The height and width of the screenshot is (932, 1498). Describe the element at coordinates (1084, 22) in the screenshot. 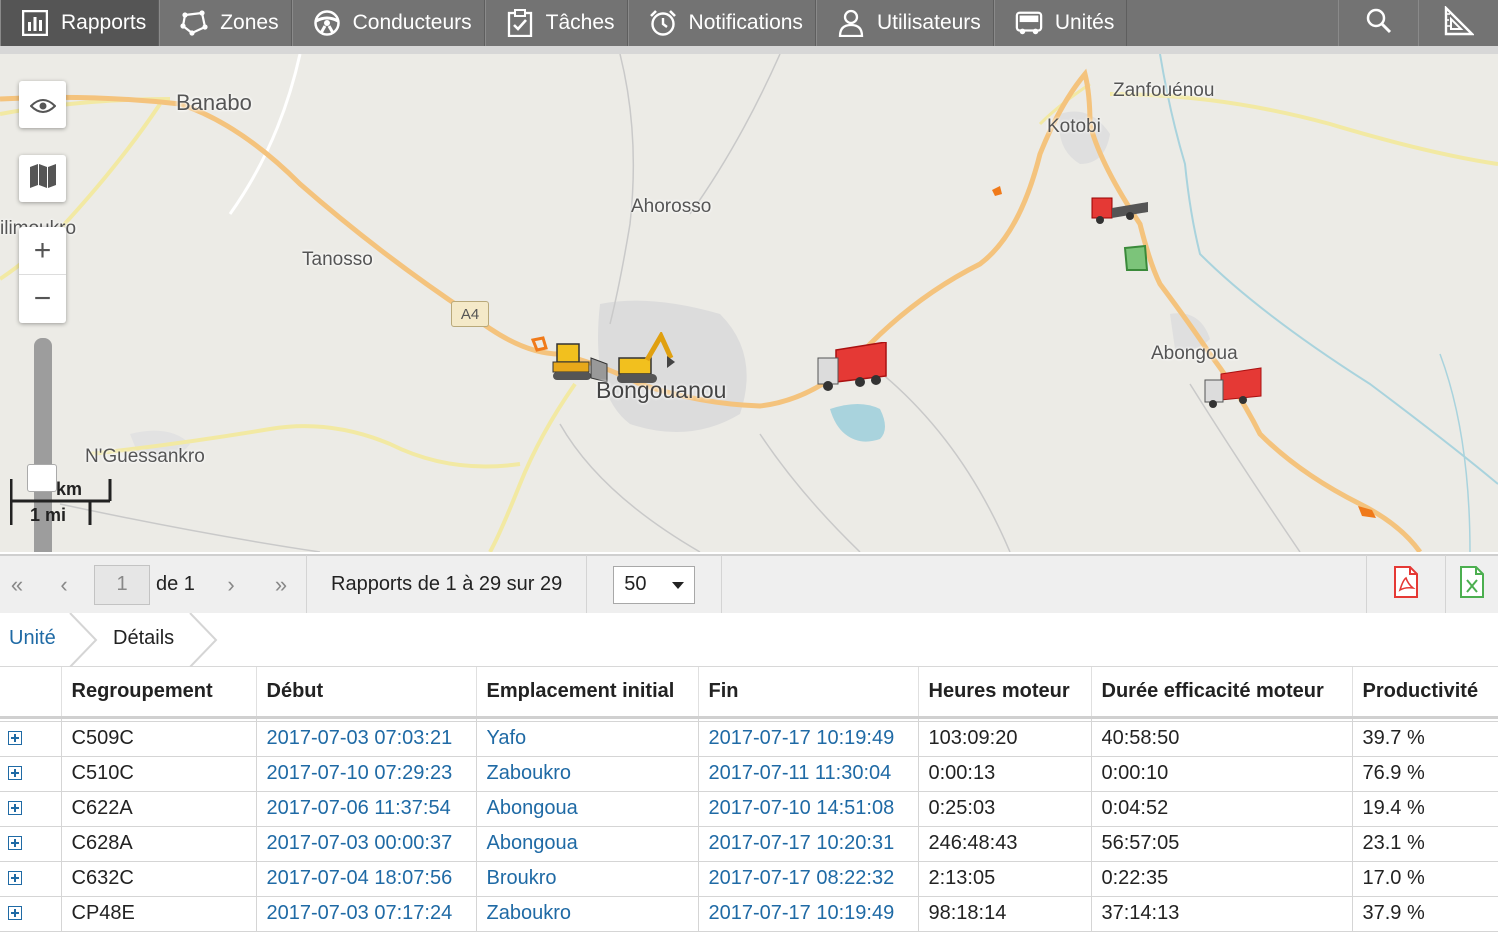

I see `nav-label: Unités` at that location.